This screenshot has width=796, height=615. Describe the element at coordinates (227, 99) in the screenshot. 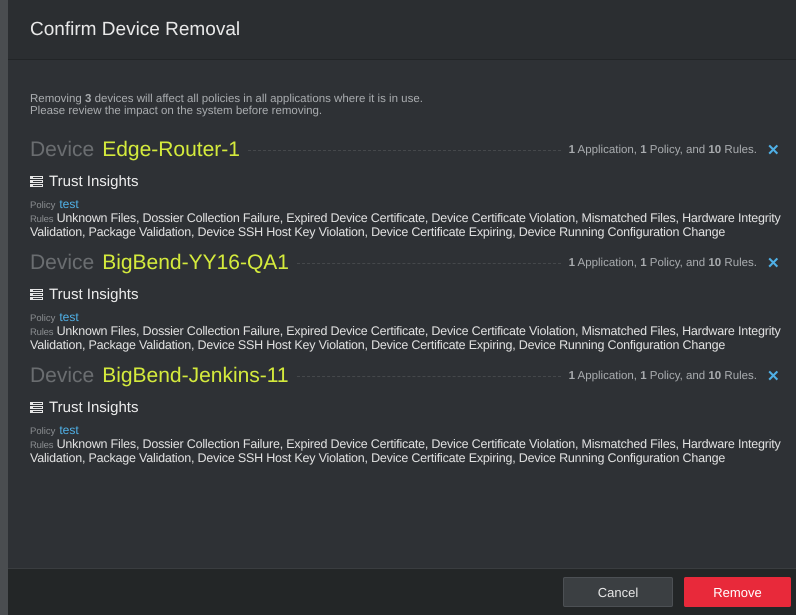

I see `intro-text: Removing 3 devices will affect all policies in all applications where it is in use.` at that location.